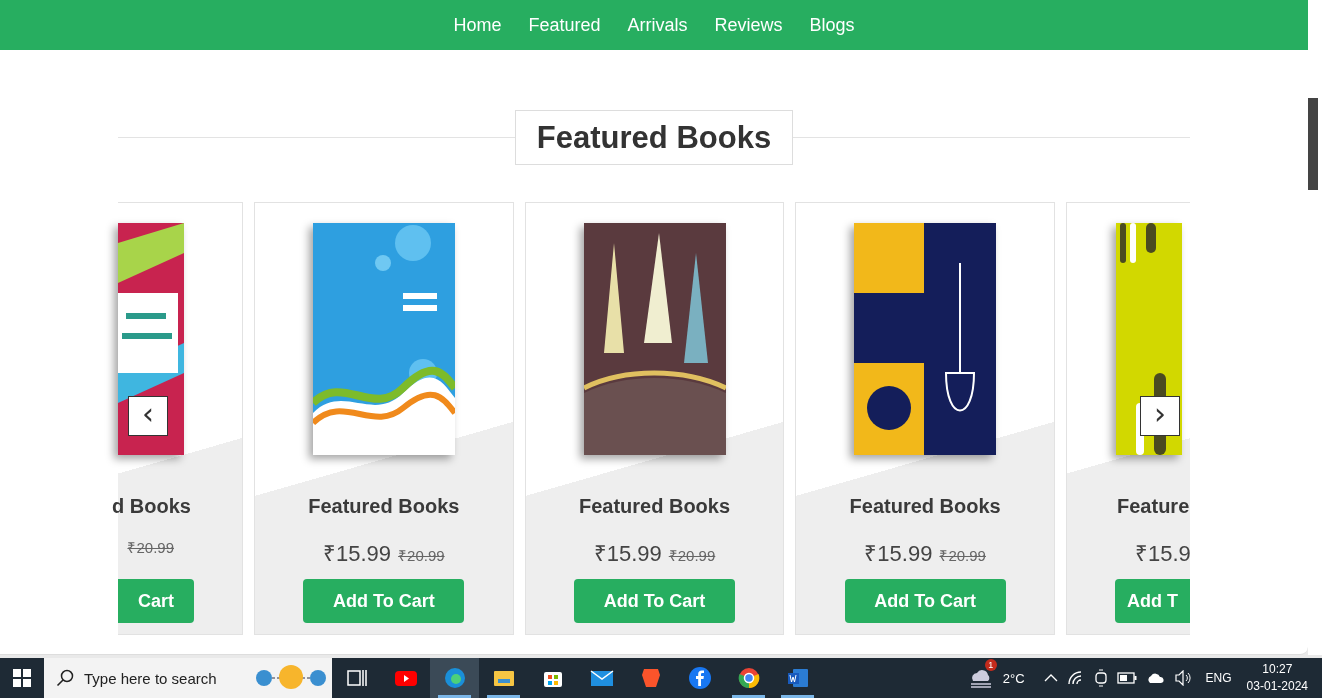  Describe the element at coordinates (152, 507) in the screenshot. I see `product-title: d Books` at that location.